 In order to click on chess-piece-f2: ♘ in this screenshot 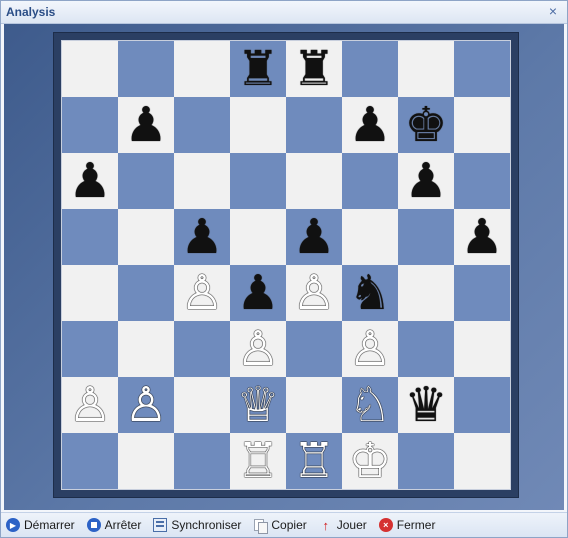, I will do `click(369, 405)`.